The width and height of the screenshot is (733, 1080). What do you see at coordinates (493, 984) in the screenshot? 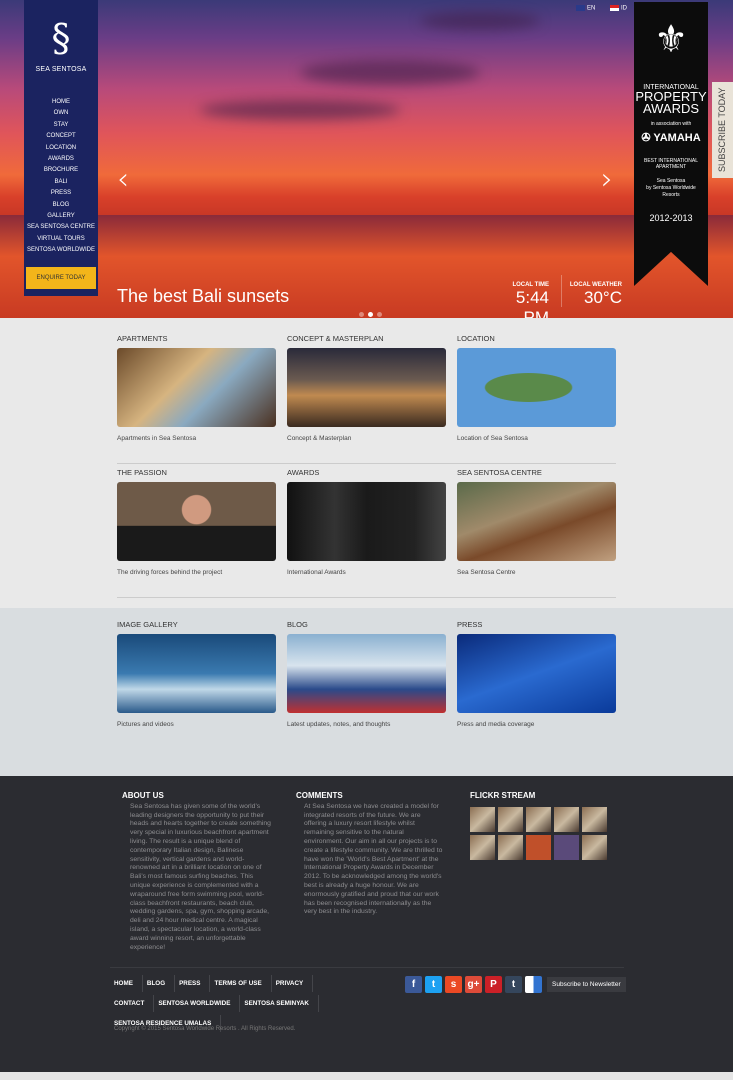
I see `pinterest-icon: P` at bounding box center [493, 984].